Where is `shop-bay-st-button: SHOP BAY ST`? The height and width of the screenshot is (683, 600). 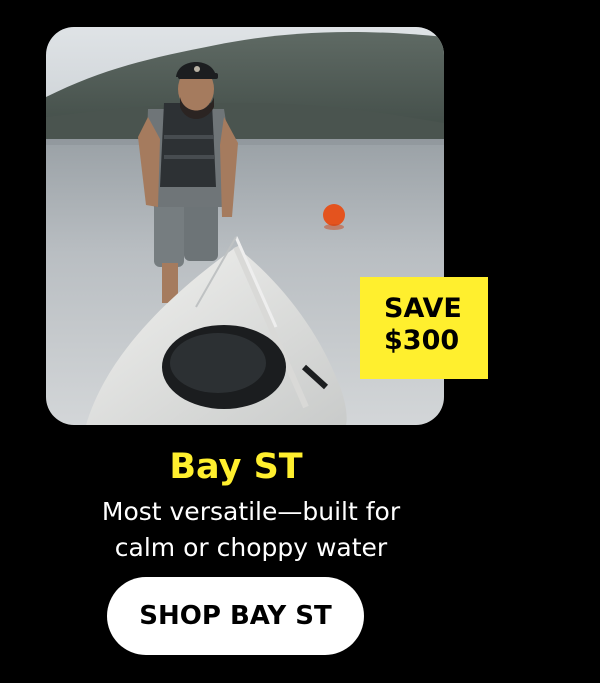 shop-bay-st-button: SHOP BAY ST is located at coordinates (235, 616).